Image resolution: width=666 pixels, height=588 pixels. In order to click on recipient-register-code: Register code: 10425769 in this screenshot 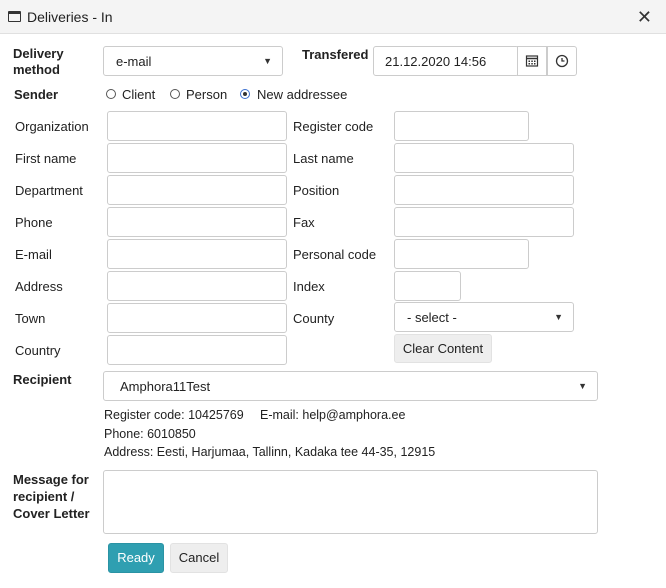, I will do `click(174, 415)`.